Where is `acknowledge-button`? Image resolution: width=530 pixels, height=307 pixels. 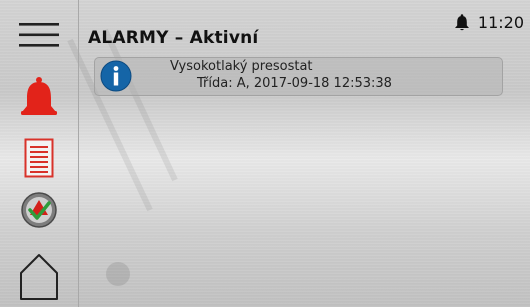
acknowledge-button is located at coordinates (39, 210).